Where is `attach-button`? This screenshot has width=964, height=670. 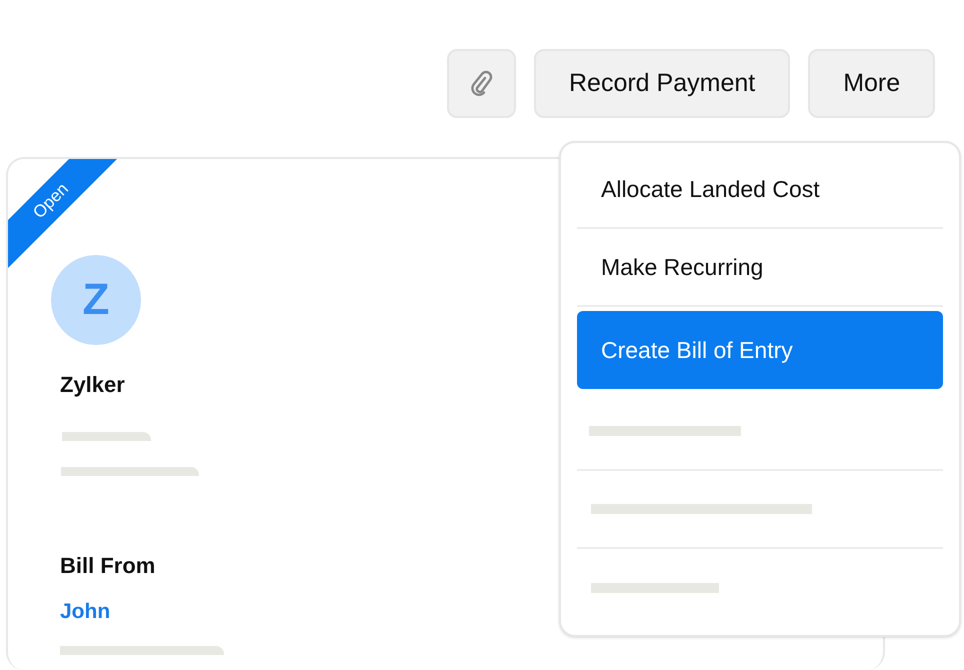
attach-button is located at coordinates (481, 83).